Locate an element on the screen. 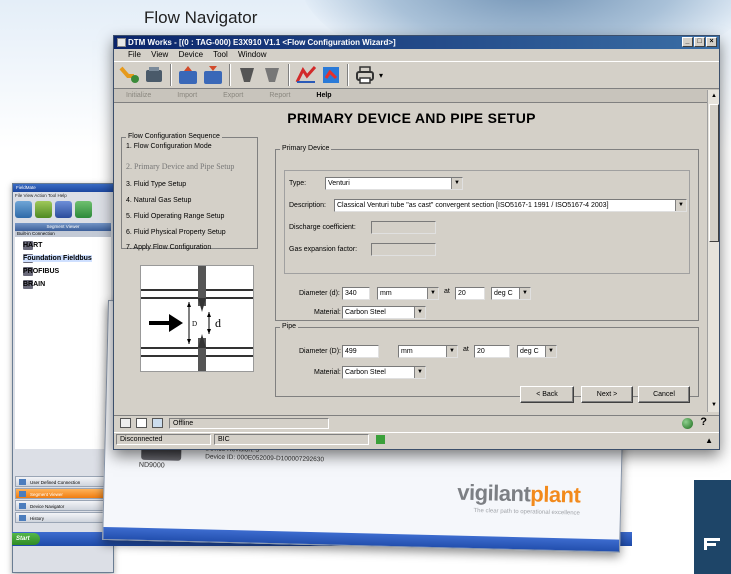  seq-step-7: 7. Apply Flow Configuration is located at coordinates (168, 247).